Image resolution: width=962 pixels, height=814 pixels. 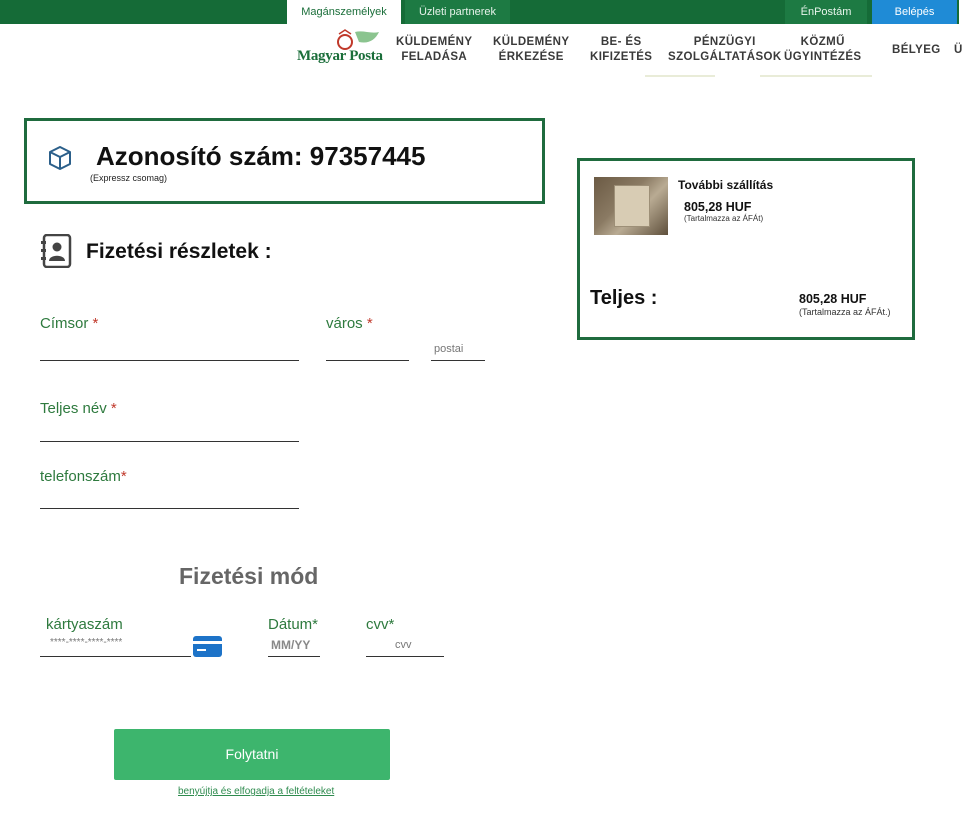 I want to click on credit-card-icon, so click(x=207, y=646).